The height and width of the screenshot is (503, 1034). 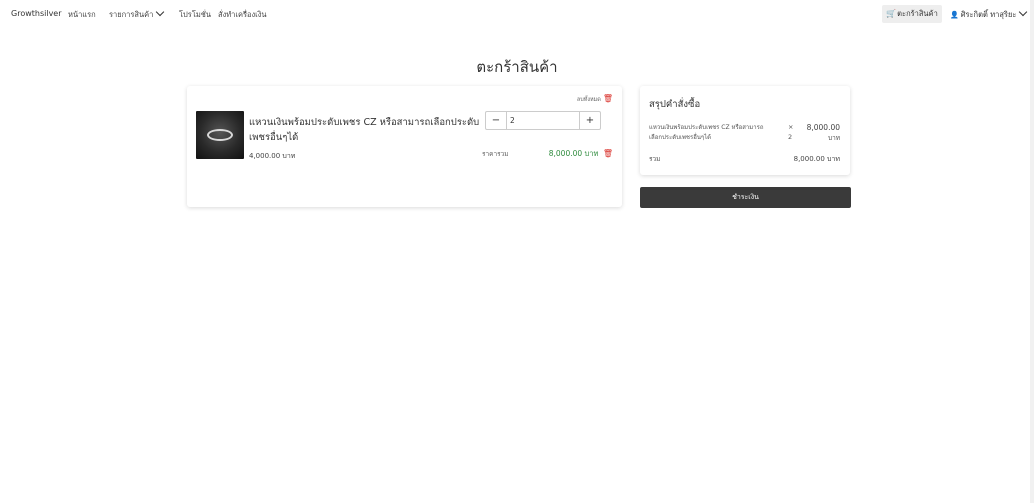 I want to click on summary-title: สรุปคำสั่งซื้อ, so click(x=675, y=104).